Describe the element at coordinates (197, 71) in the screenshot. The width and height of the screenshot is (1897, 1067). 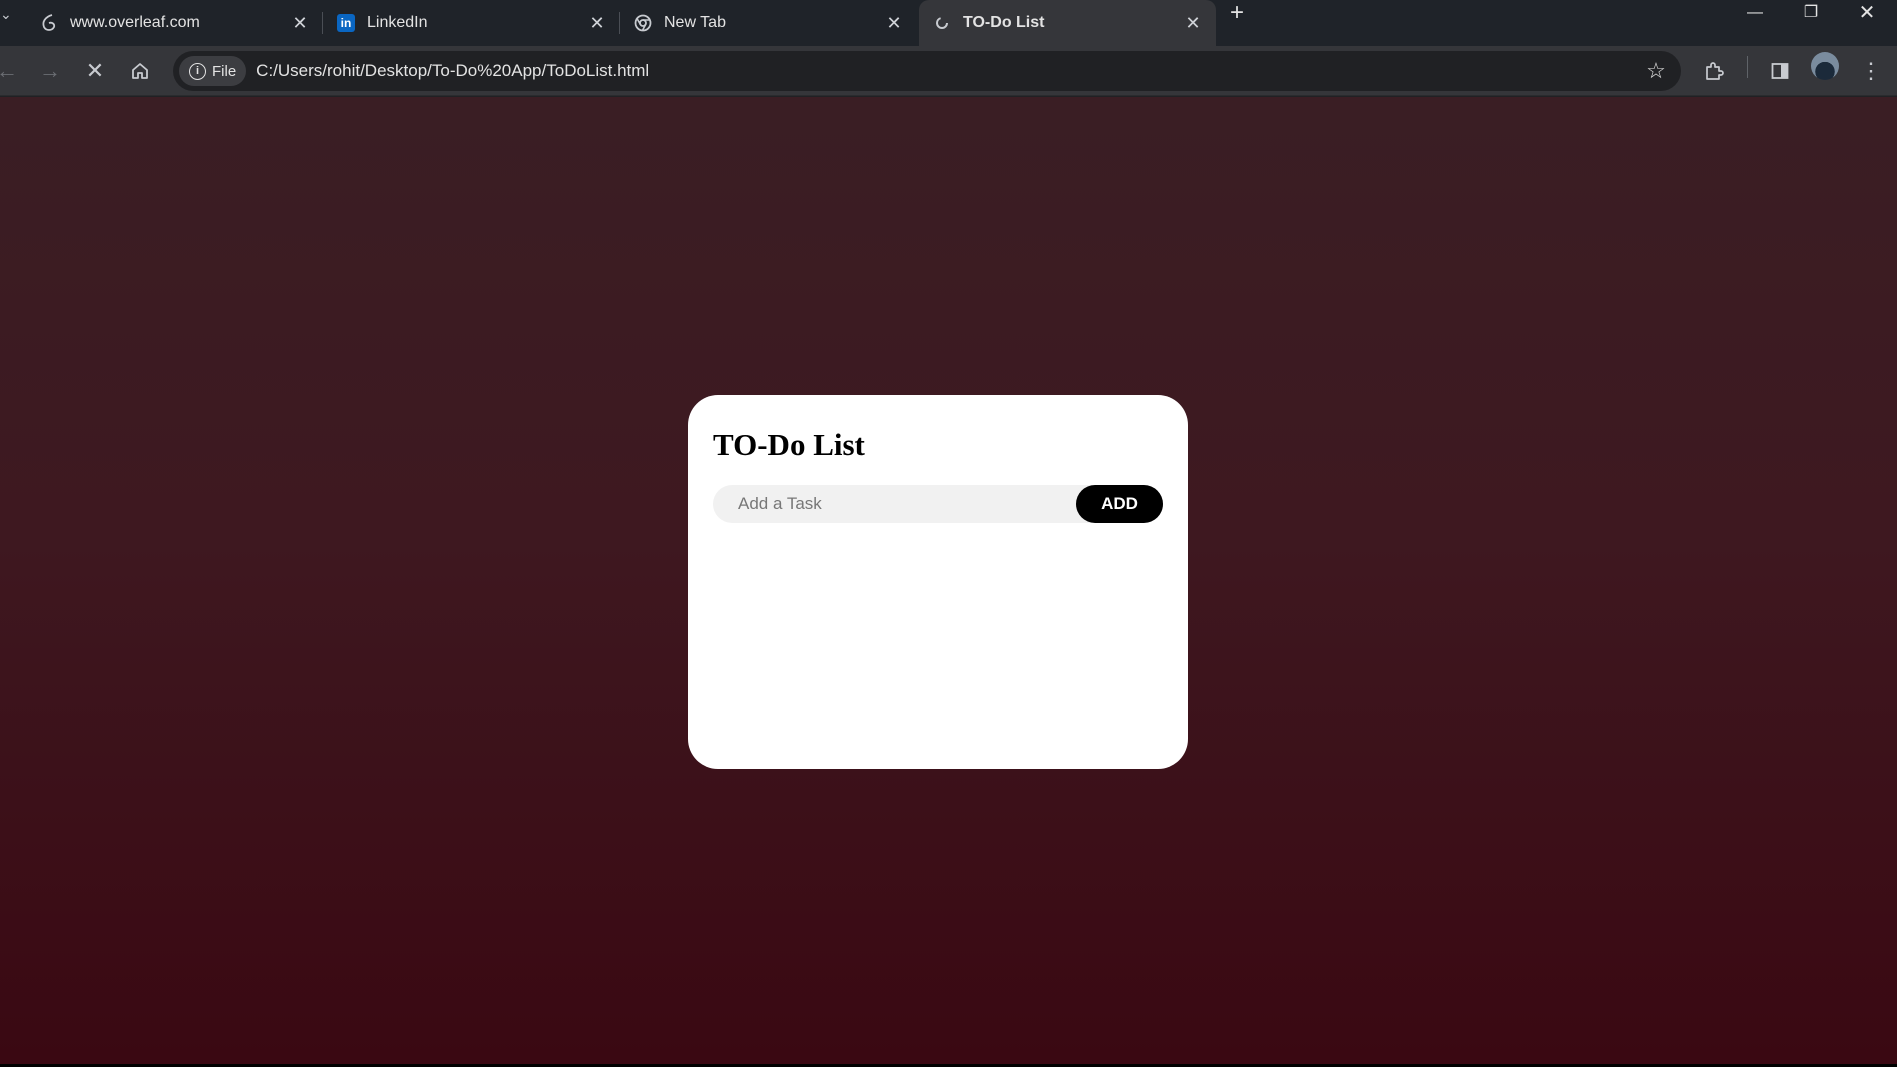
I see `info-icon: i` at that location.